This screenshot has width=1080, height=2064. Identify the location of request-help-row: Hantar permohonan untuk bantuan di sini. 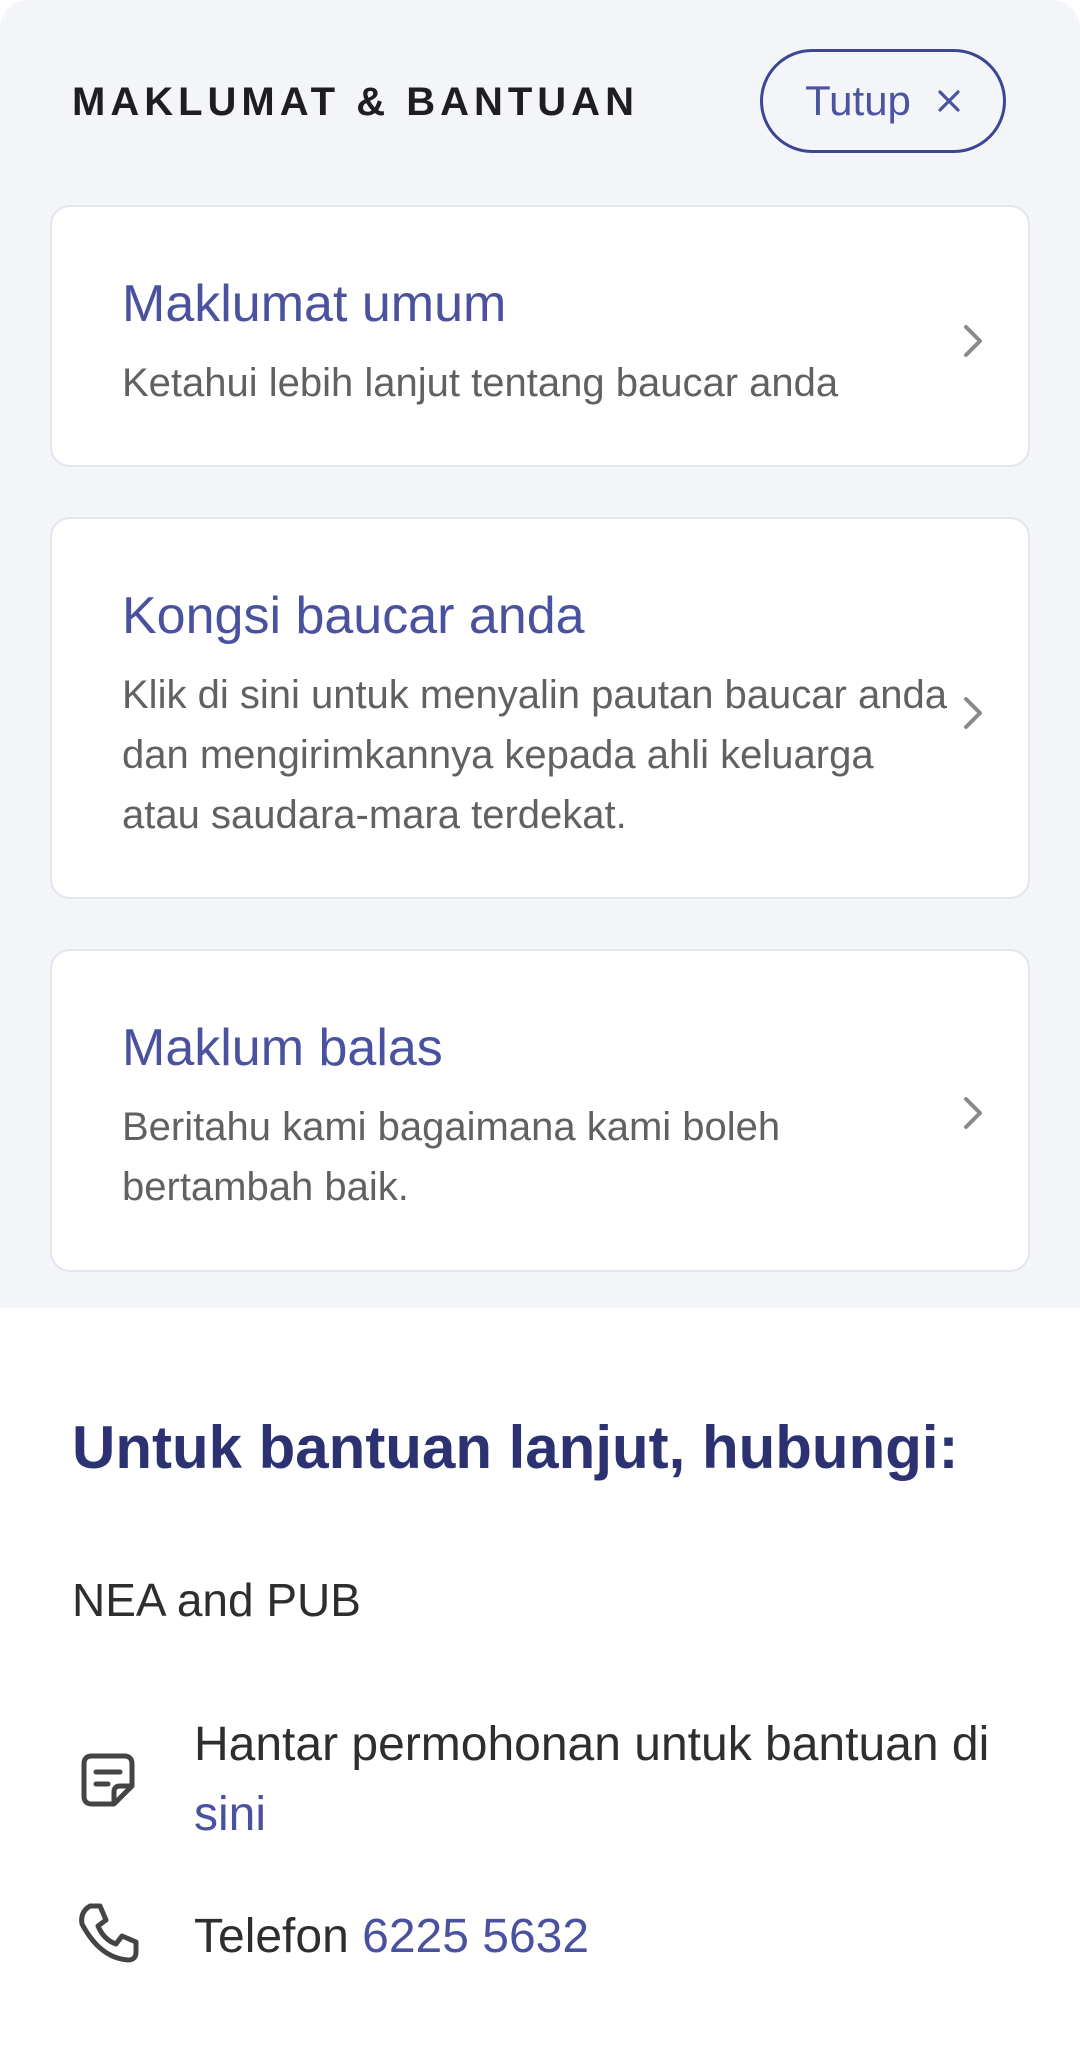
(542, 1780).